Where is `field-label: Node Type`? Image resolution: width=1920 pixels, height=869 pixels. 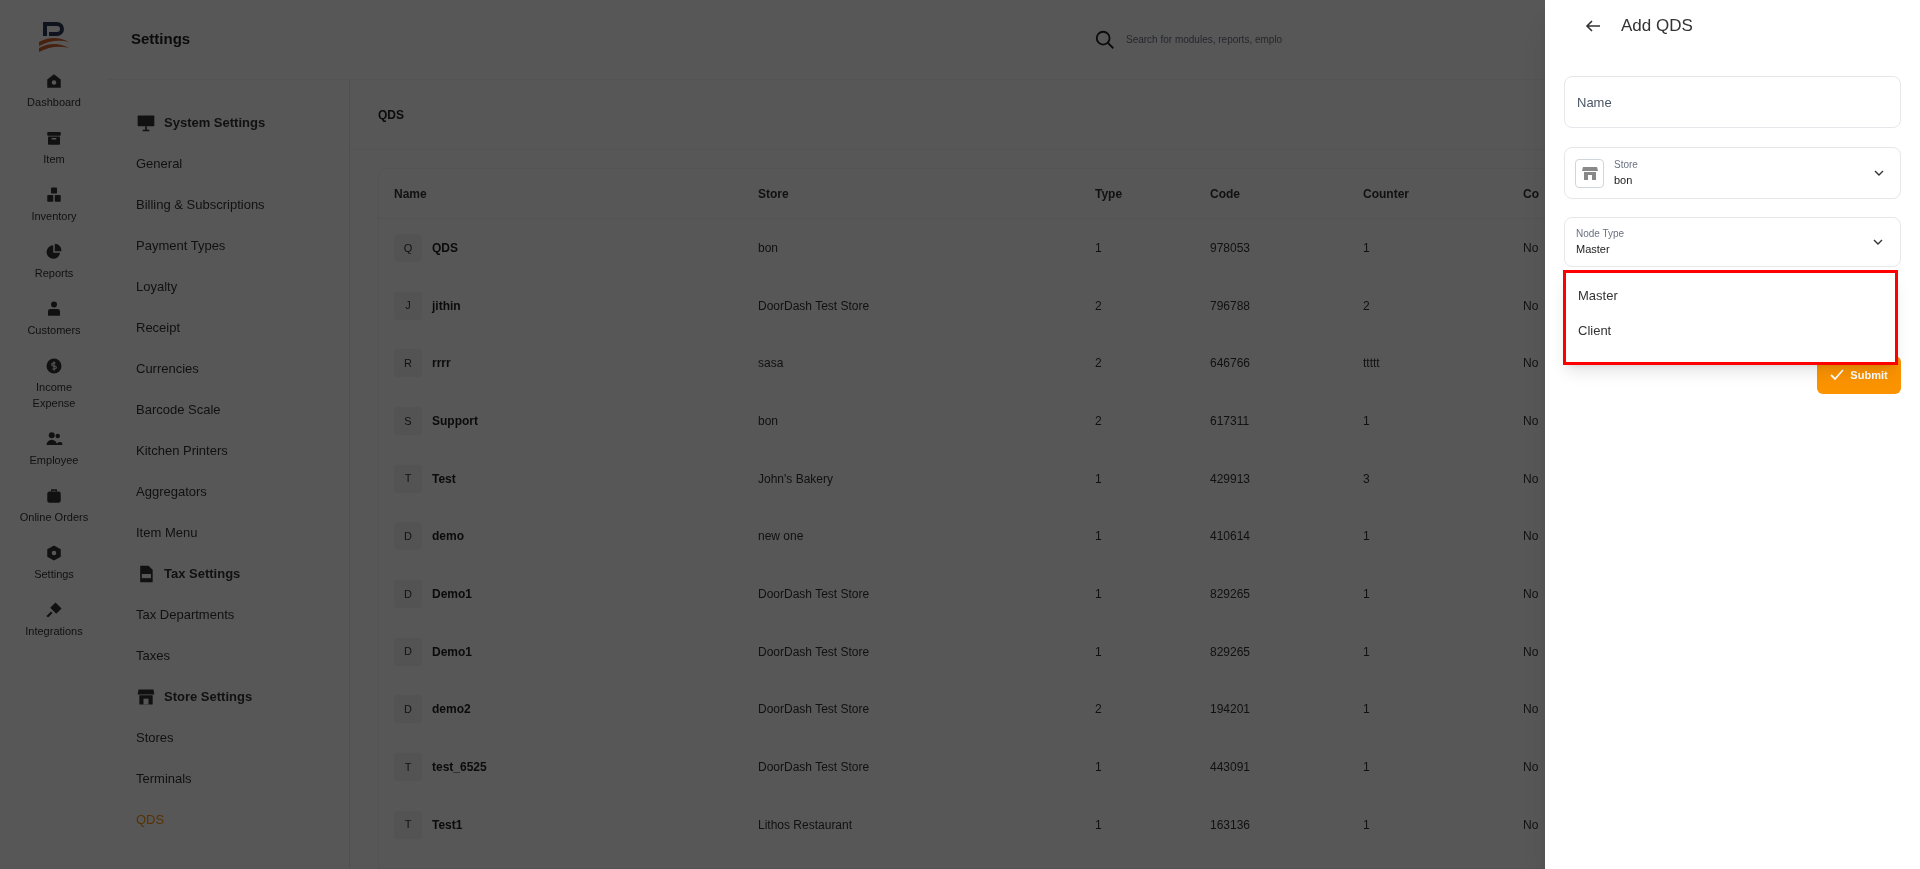 field-label: Node Type is located at coordinates (1600, 234).